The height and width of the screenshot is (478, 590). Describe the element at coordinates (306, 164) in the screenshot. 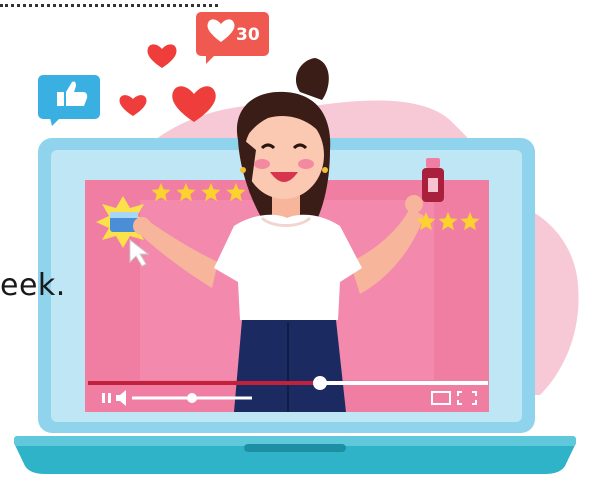

I see `right-blush` at that location.